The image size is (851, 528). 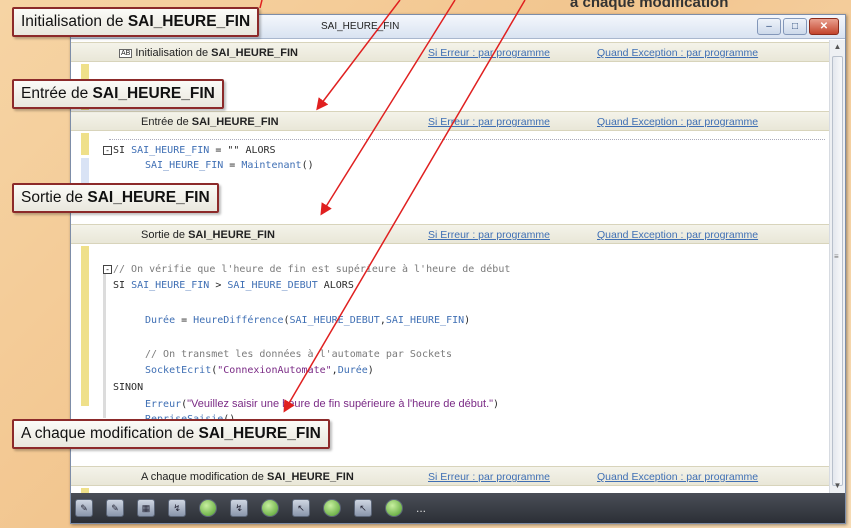 What do you see at coordinates (74, 21) in the screenshot?
I see `callout-prefix: Initialisation de` at bounding box center [74, 21].